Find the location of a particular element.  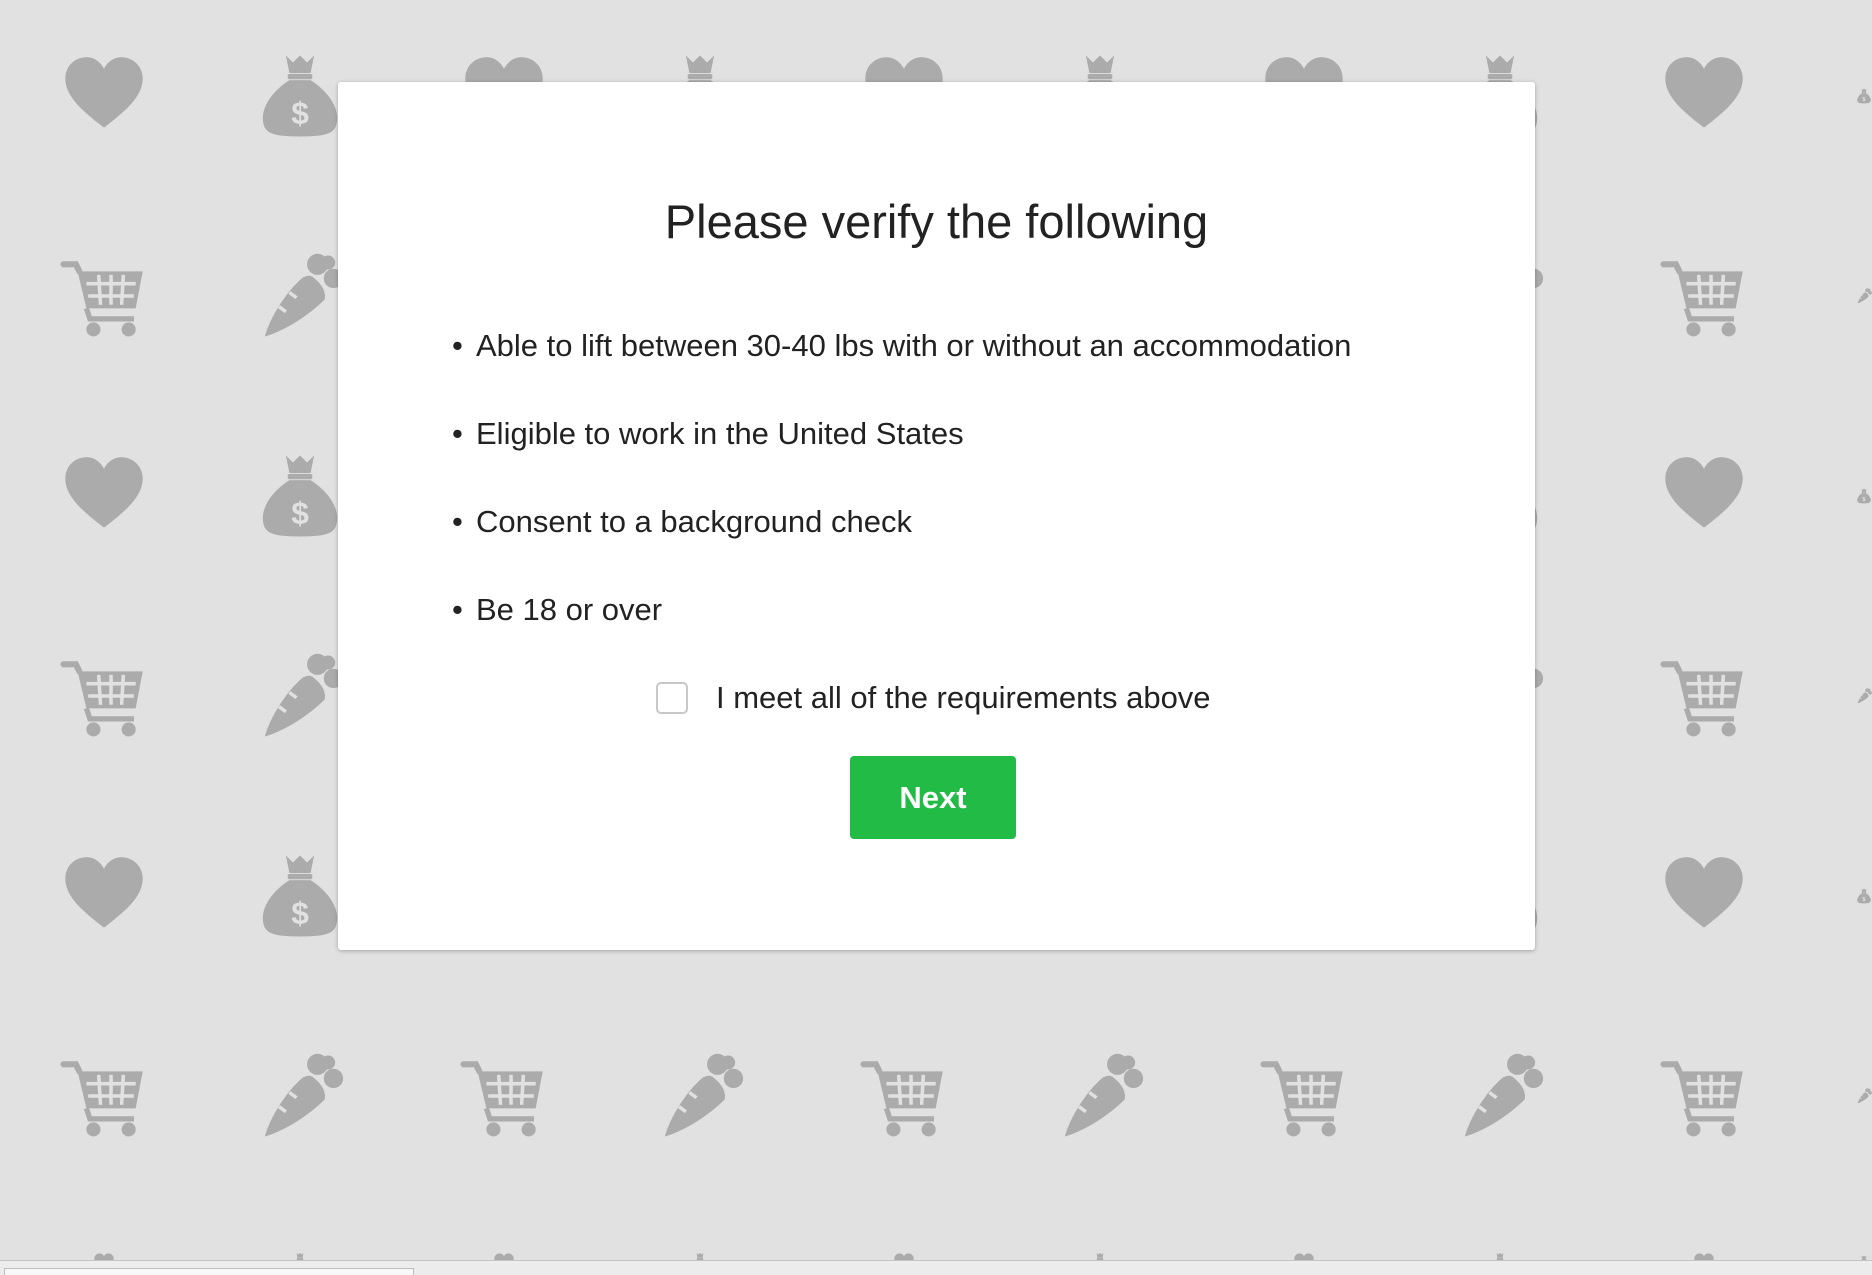

requirement-item: • Eligible to work in the United States is located at coordinates (708, 434).